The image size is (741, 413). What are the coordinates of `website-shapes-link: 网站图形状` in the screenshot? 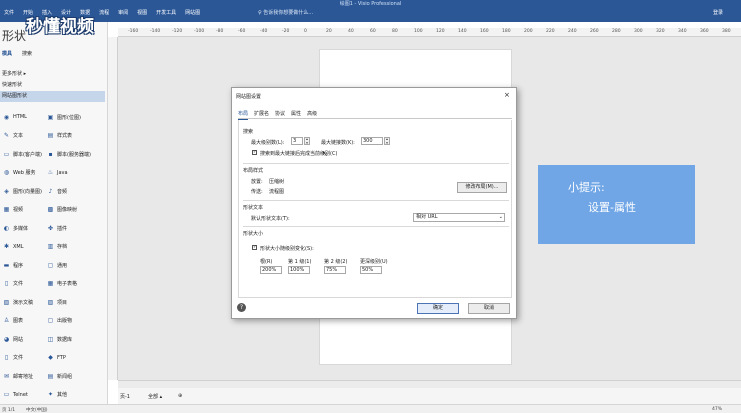 It's located at (52, 96).